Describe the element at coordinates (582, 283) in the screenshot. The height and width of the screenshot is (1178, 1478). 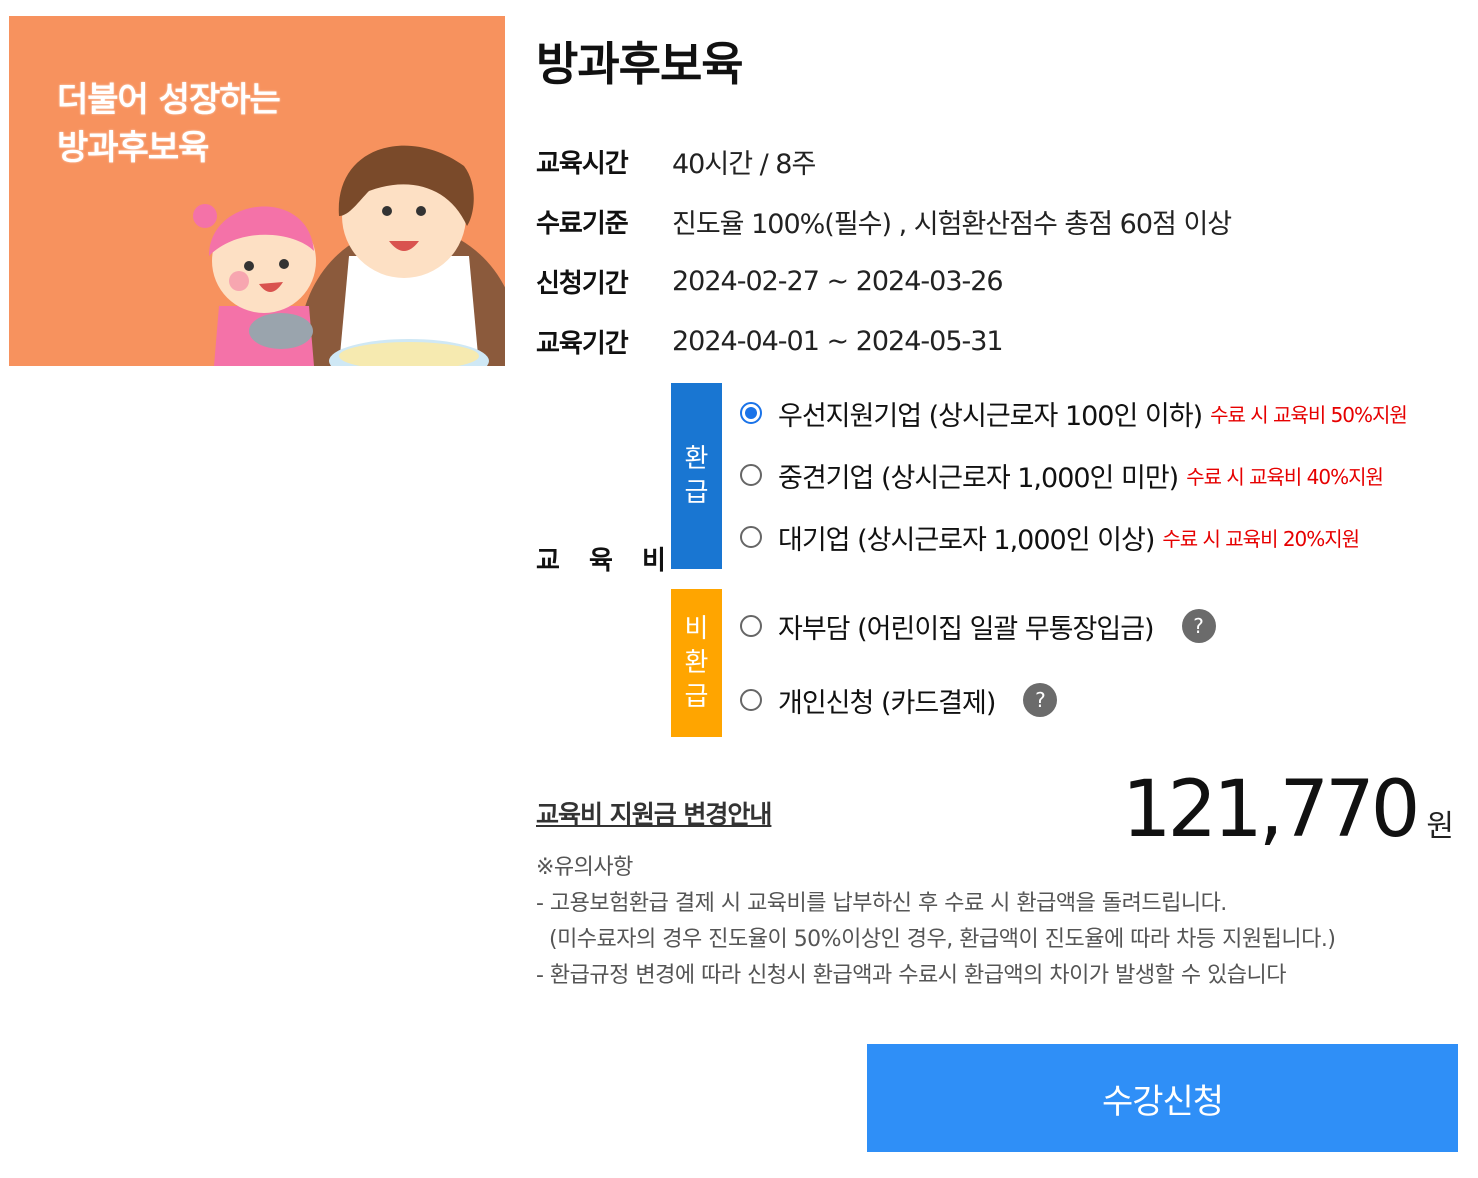
I see `info-label: 신청기간` at that location.